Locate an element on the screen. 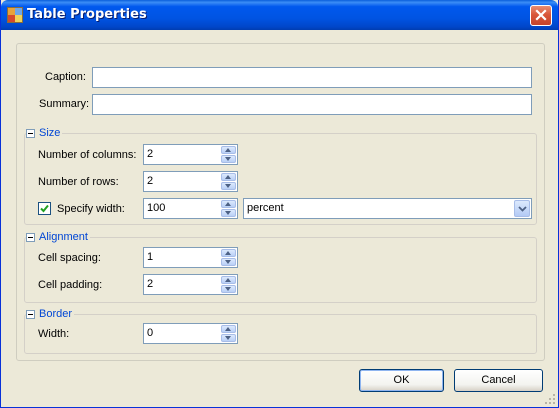 The width and height of the screenshot is (559, 408). resize-grip-icon is located at coordinates (550, 399).